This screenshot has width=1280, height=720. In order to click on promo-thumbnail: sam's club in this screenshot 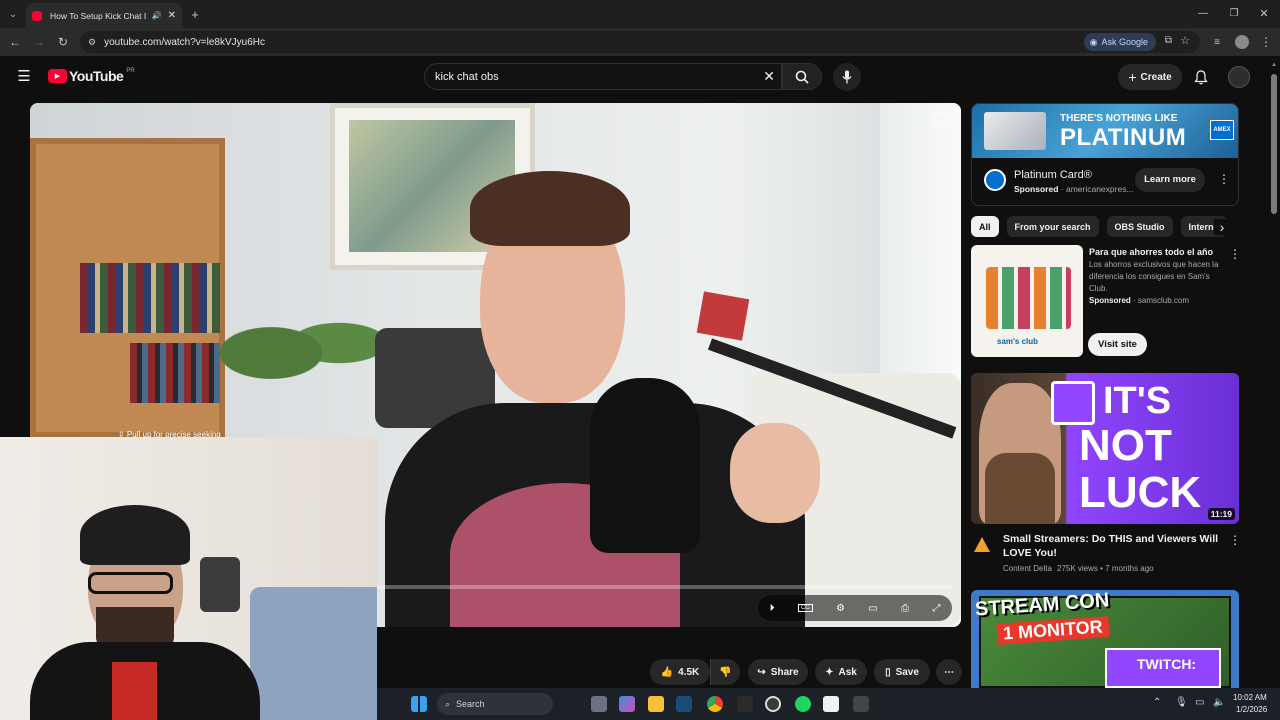, I will do `click(1027, 301)`.